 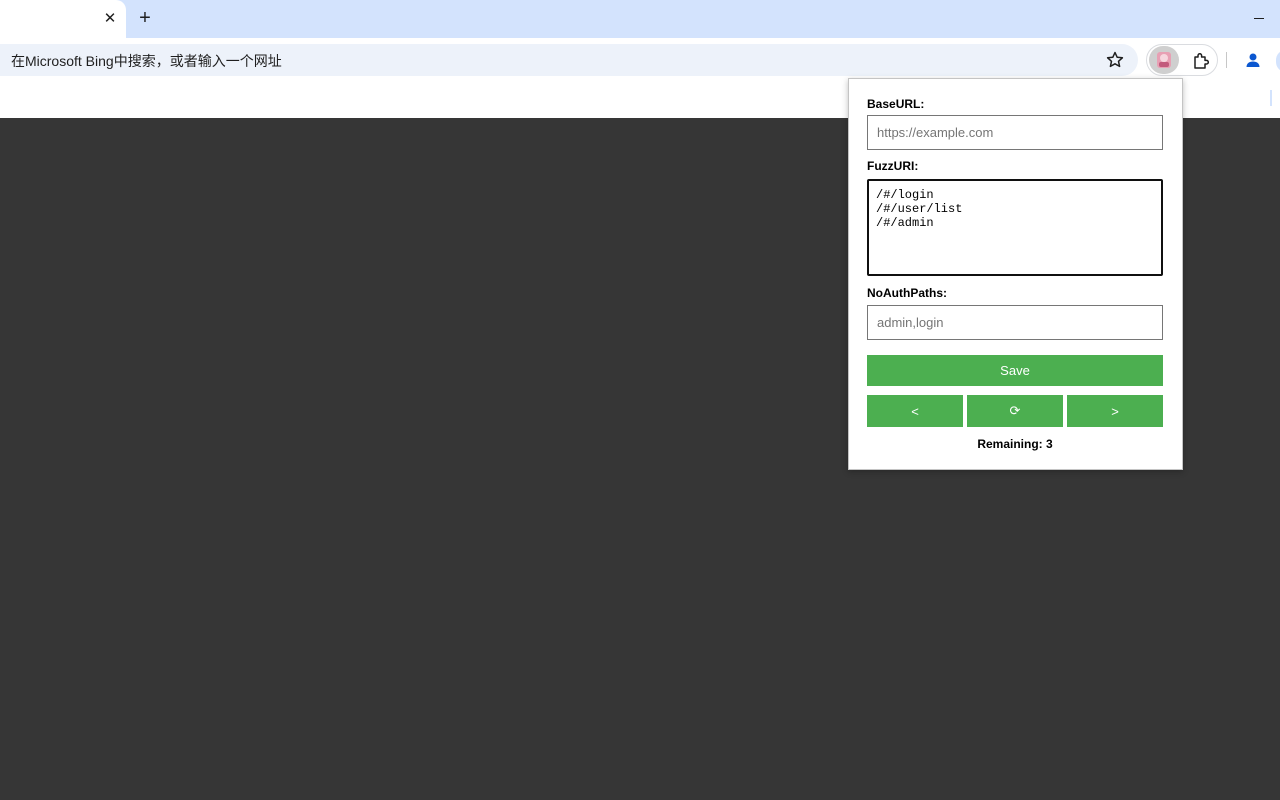 What do you see at coordinates (1226, 60) in the screenshot?
I see `toolbar-separator` at bounding box center [1226, 60].